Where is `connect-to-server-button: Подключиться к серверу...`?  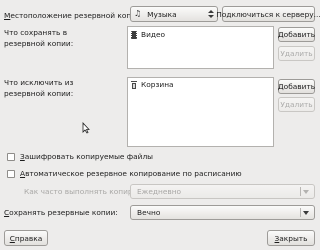
connect-to-server-button: Подключиться к серверу... is located at coordinates (268, 14).